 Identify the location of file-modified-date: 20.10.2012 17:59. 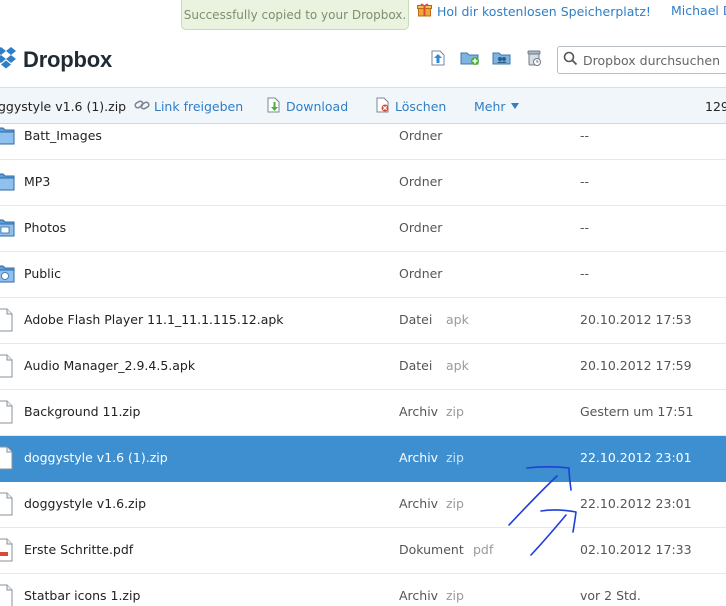
(636, 365).